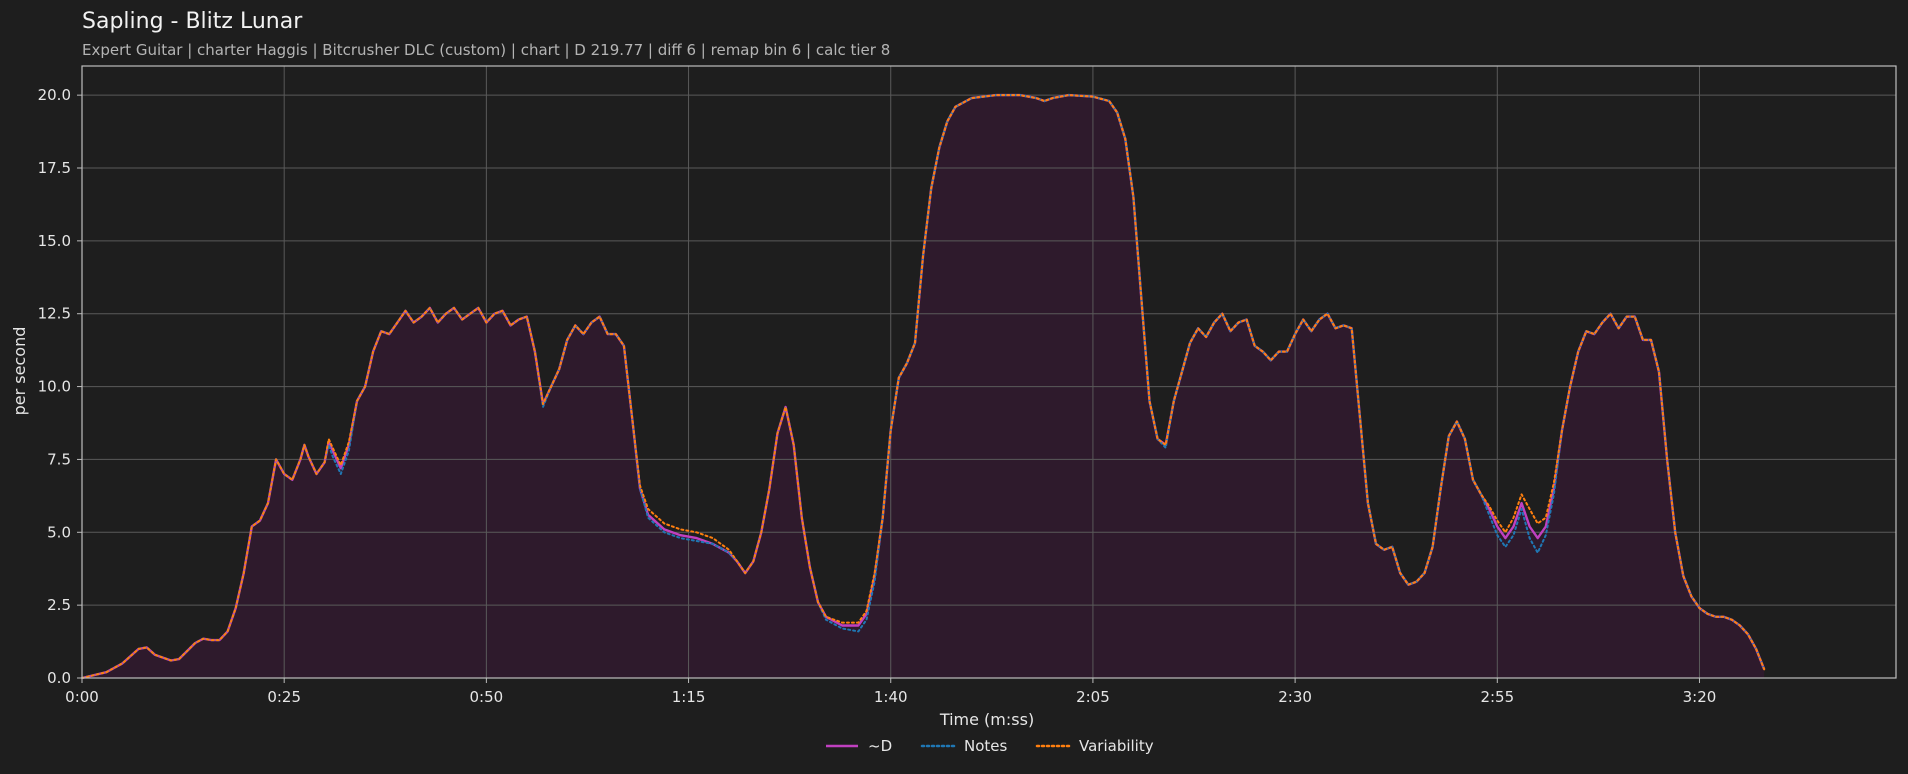 Image resolution: width=1908 pixels, height=774 pixels. I want to click on chart-title: Sapling - Blitz Lunar, so click(192, 21).